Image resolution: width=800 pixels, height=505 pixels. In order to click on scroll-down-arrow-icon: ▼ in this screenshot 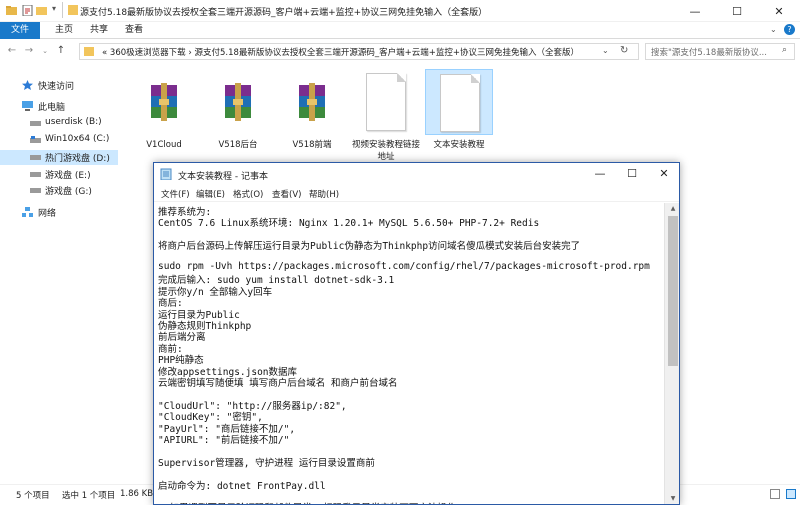, I will do `click(673, 499)`.